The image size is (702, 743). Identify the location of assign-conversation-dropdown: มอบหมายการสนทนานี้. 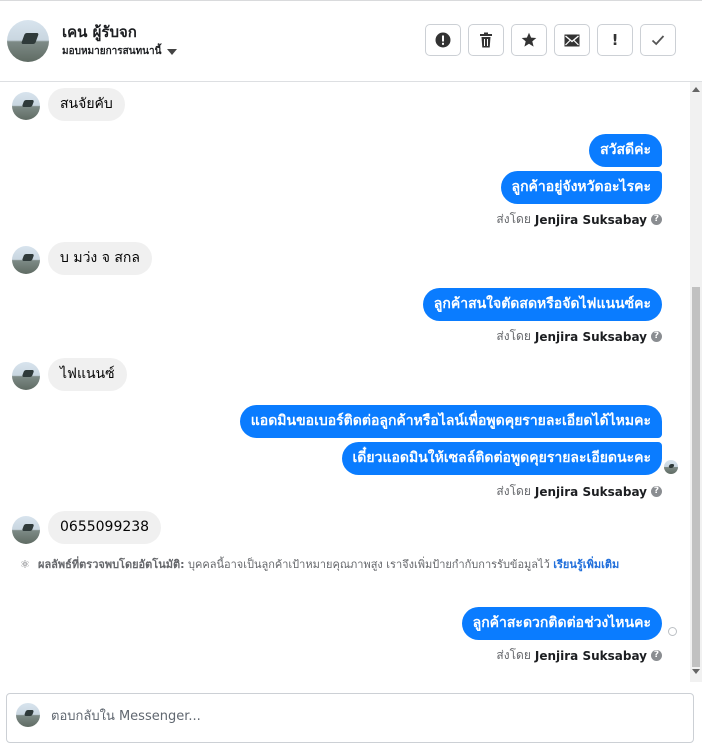
(120, 51).